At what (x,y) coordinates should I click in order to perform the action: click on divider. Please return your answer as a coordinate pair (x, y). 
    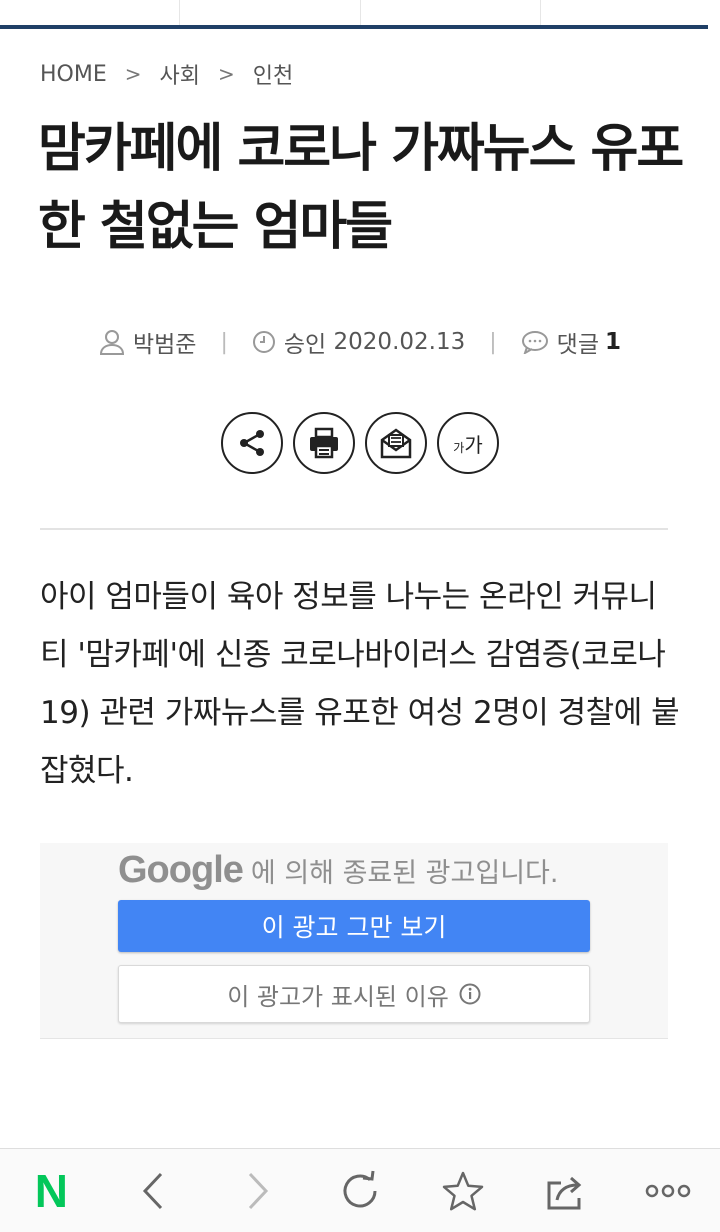
    Looking at the image, I should click on (354, 529).